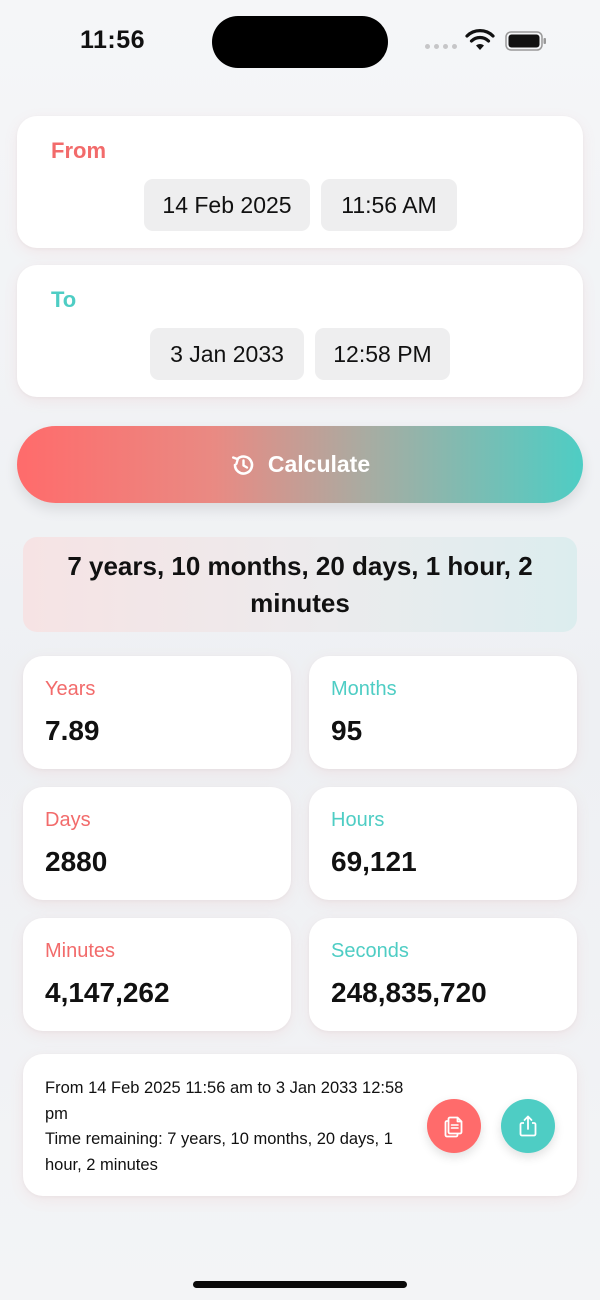 The height and width of the screenshot is (1300, 600). What do you see at coordinates (364, 689) in the screenshot?
I see `stat-label: Months` at bounding box center [364, 689].